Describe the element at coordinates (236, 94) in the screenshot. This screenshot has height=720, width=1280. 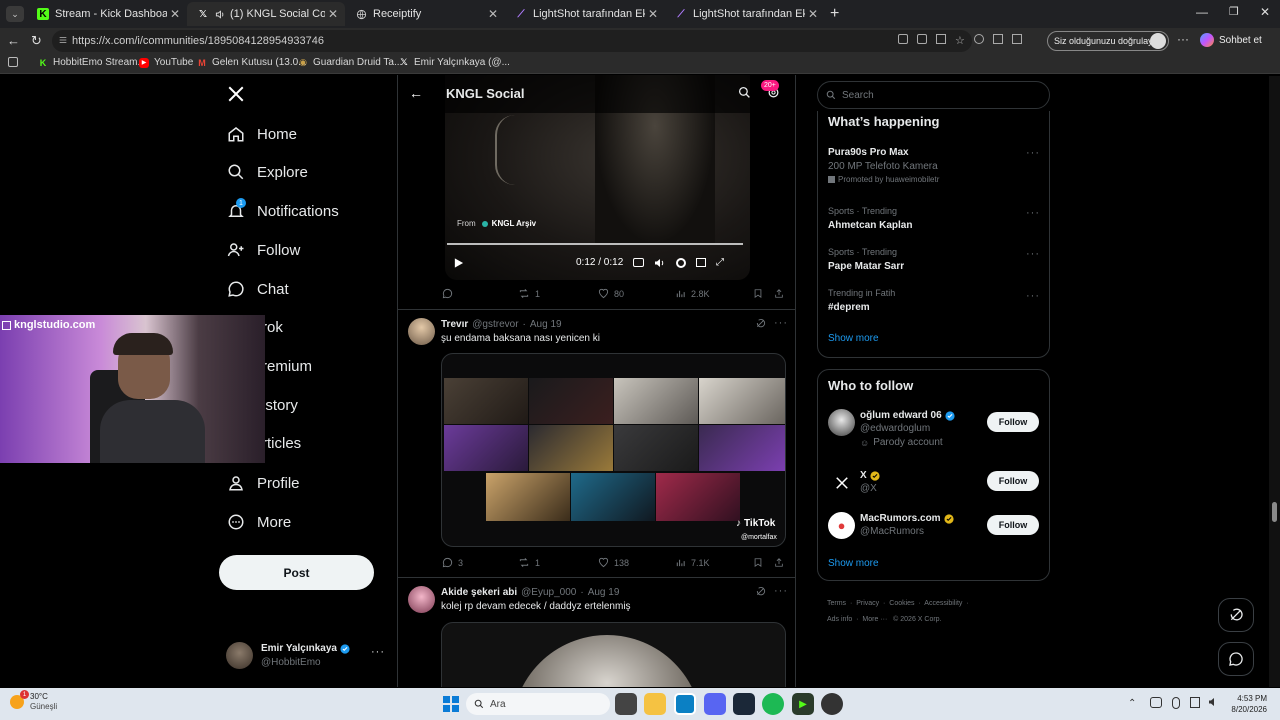
I see `x-logo-icon` at that location.